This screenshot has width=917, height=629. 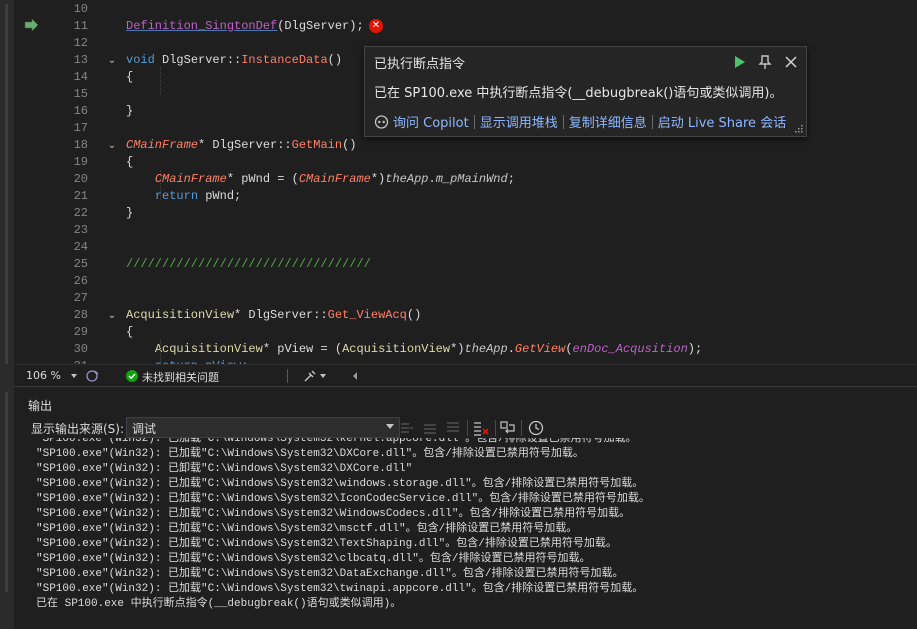 I want to click on code-token: void, so click(x=144, y=60).